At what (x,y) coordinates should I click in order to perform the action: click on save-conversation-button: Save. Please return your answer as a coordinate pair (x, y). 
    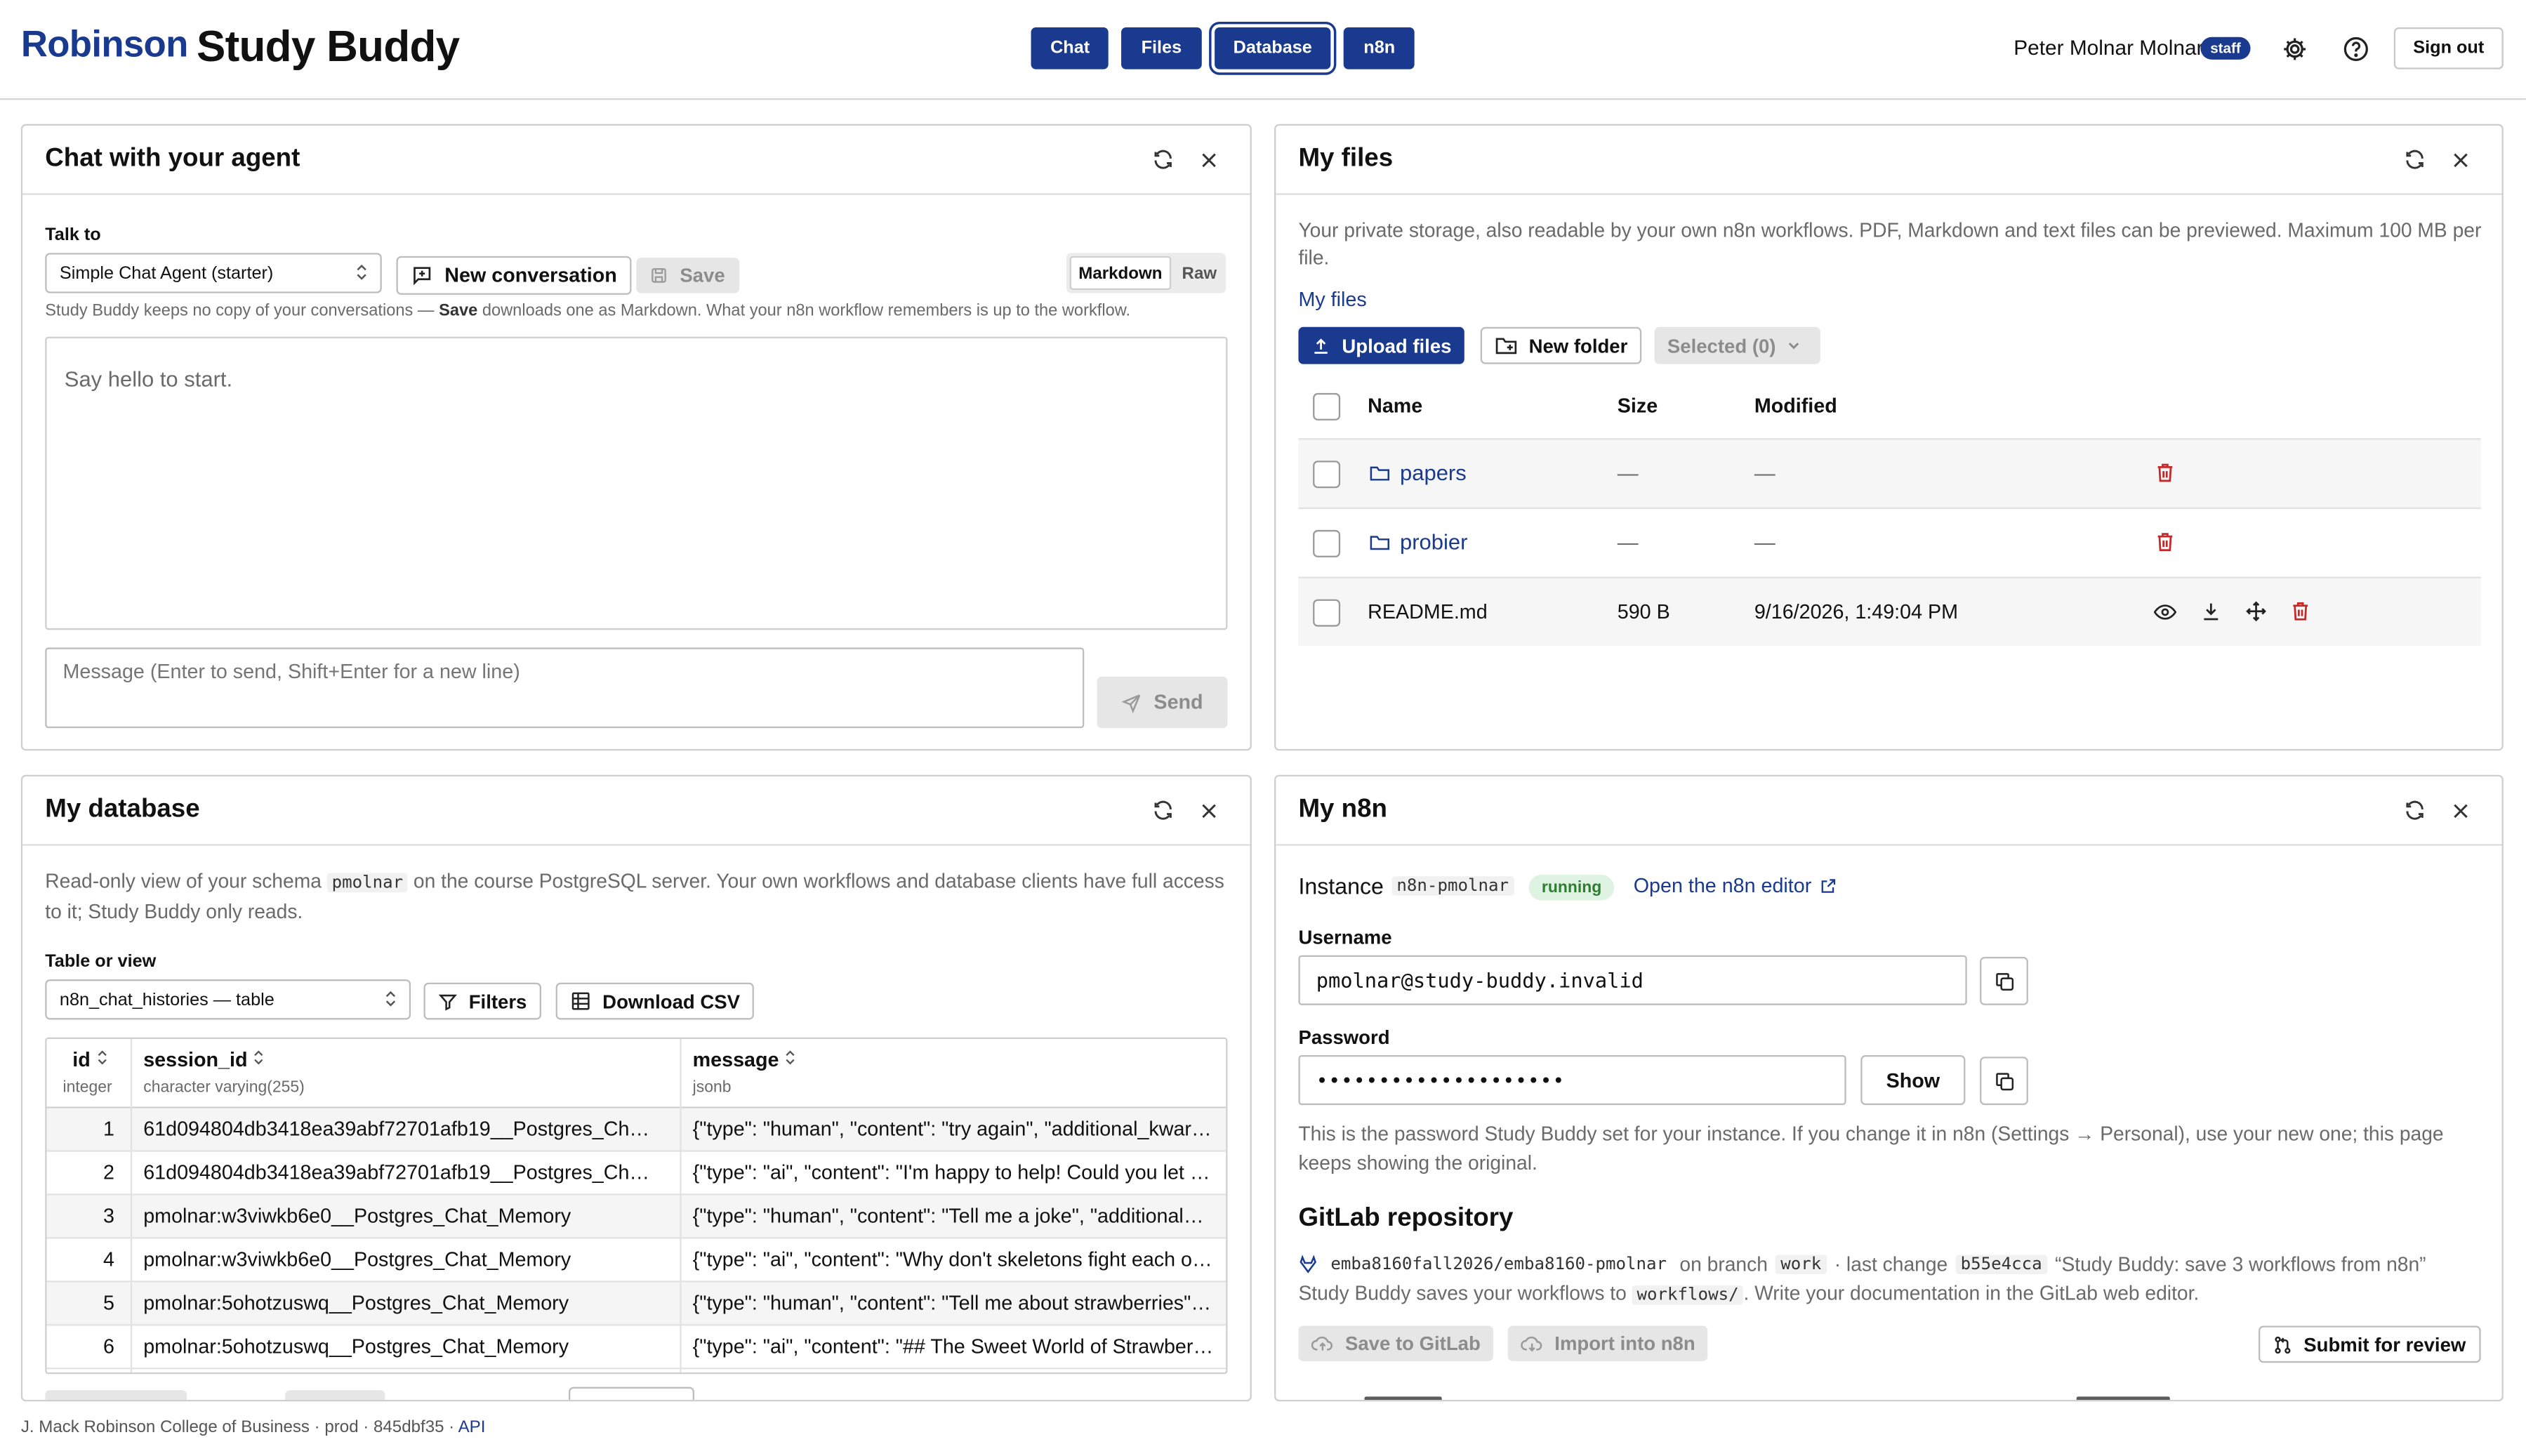
    Looking at the image, I should click on (688, 275).